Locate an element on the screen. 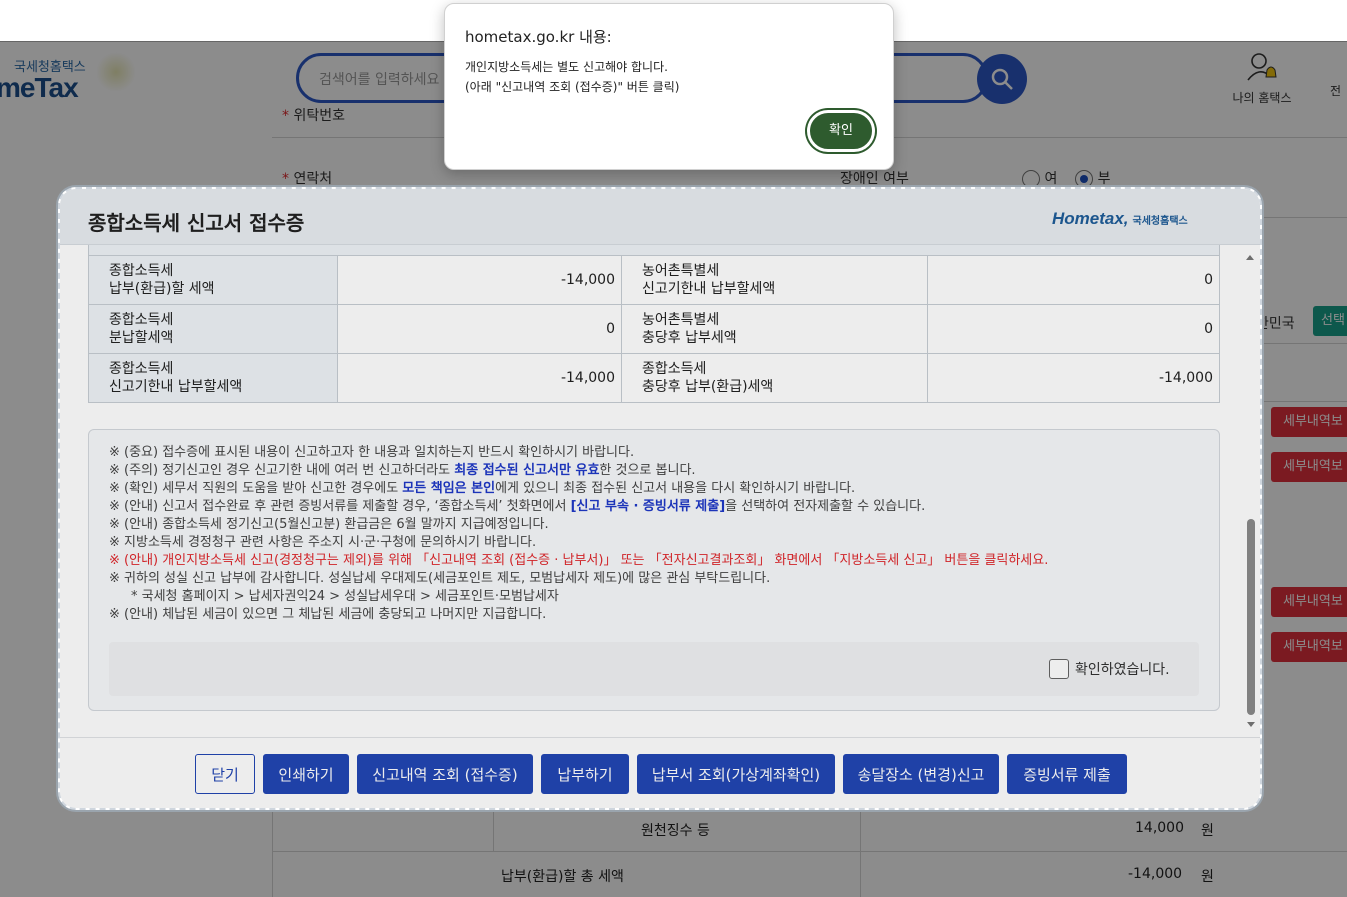 The height and width of the screenshot is (897, 1347). payment-bill-button: 납부서 조회(가상계좌확인) is located at coordinates (736, 774).